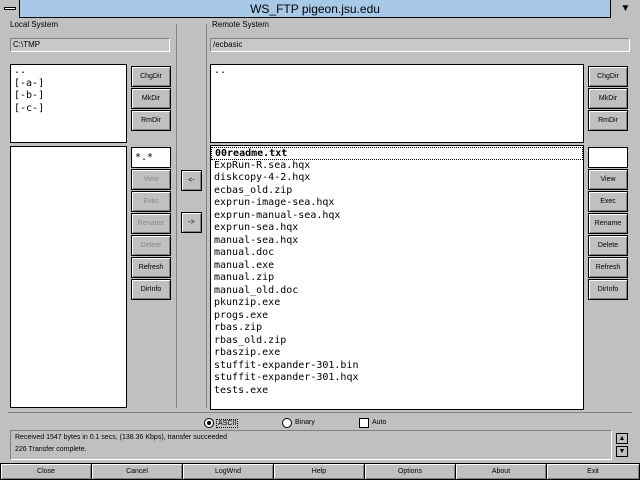  What do you see at coordinates (397, 166) in the screenshot?
I see `remote-file-item: ExpRun-R.sea.hqx` at bounding box center [397, 166].